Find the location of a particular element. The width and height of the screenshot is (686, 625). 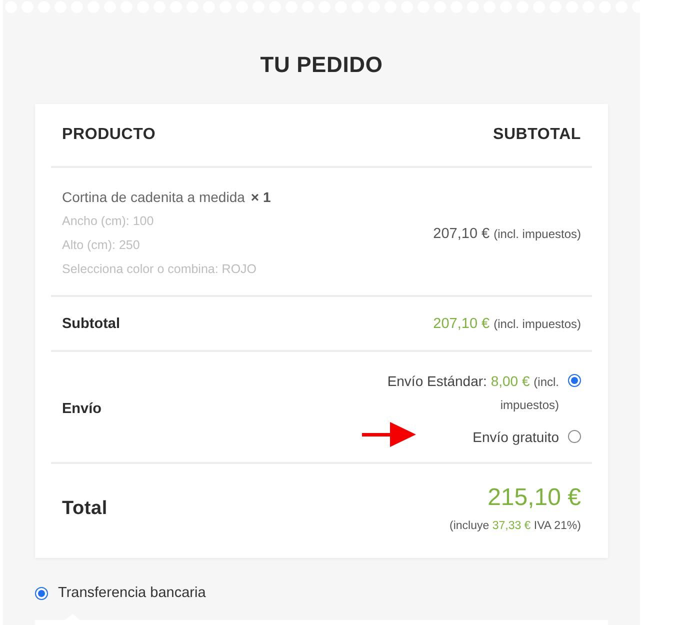

product-option: Ancho (cm): 100 is located at coordinates (166, 221).